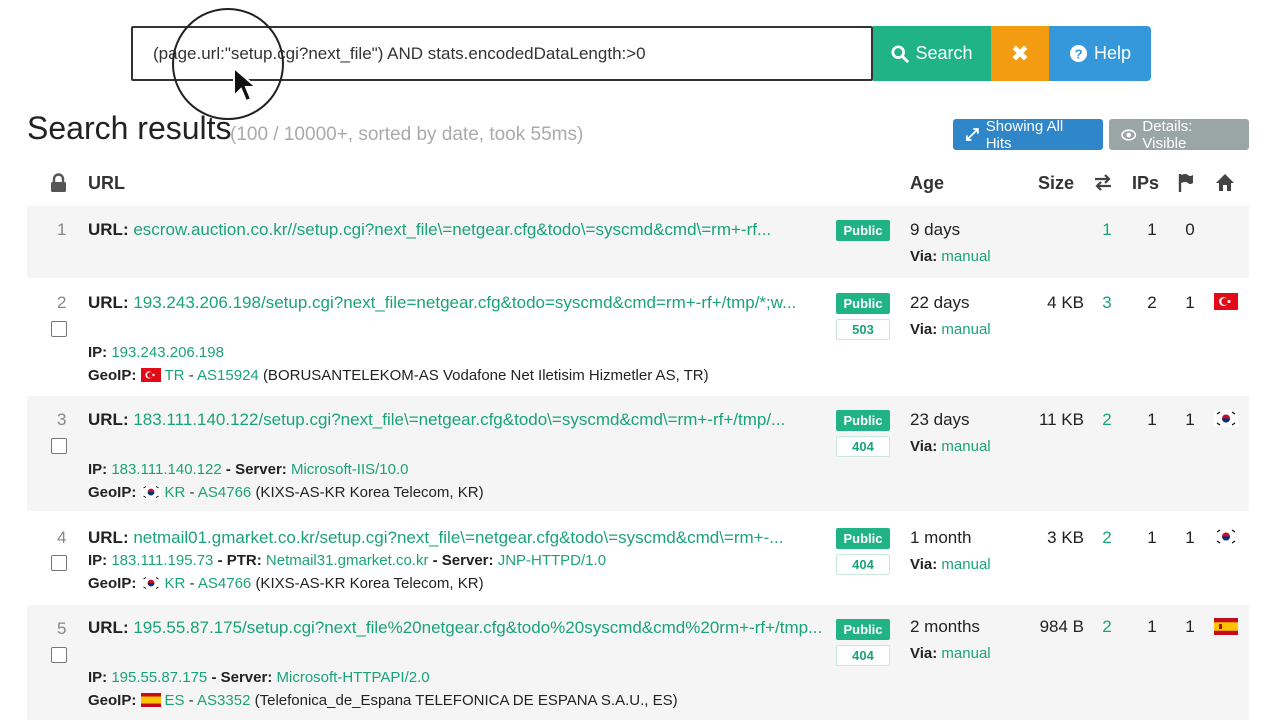 The width and height of the screenshot is (1280, 720). What do you see at coordinates (945, 626) in the screenshot?
I see `row-age: 2 months` at bounding box center [945, 626].